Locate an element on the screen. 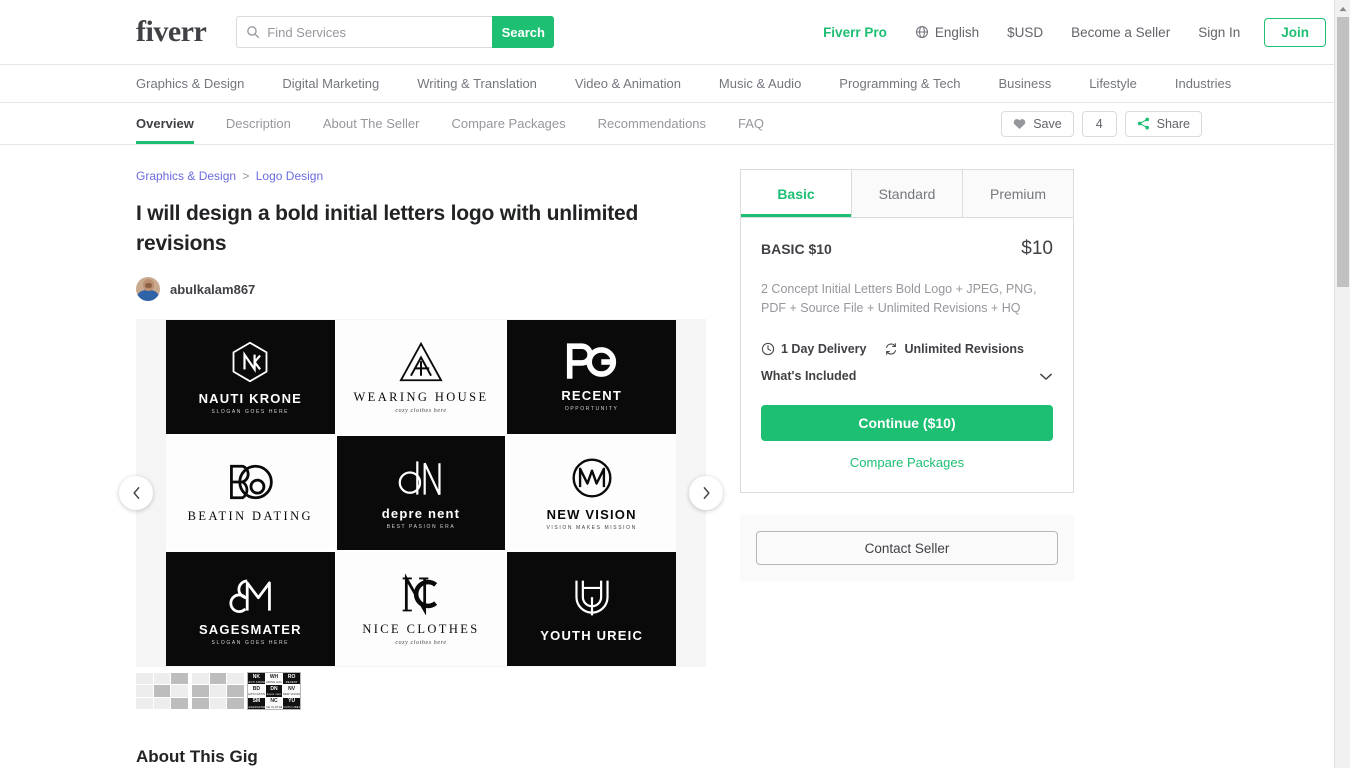 This screenshot has width=1366, height=768. logo-cell: RECENT OPPORTUNITY is located at coordinates (591, 377).